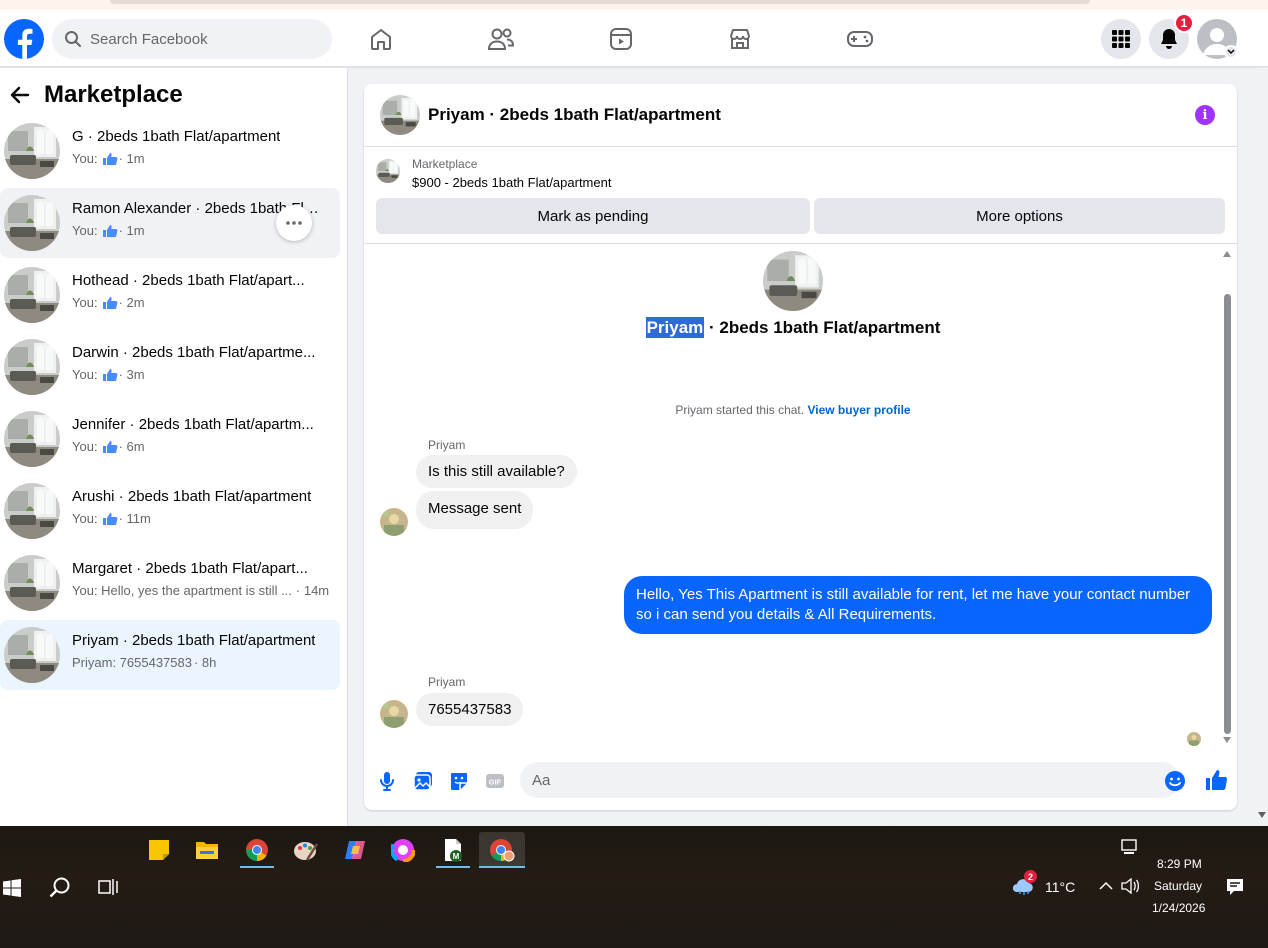  What do you see at coordinates (495, 781) in the screenshot?
I see `gif-icon: GIF` at bounding box center [495, 781].